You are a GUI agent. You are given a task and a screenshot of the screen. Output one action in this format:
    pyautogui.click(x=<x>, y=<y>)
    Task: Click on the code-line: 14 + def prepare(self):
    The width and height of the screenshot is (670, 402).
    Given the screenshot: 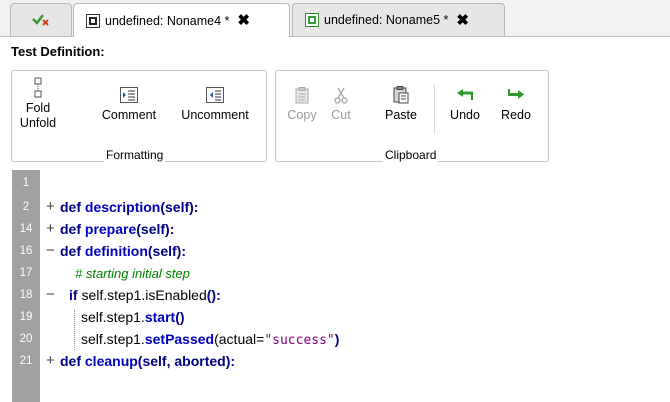 What is the action you would take?
    pyautogui.click(x=335, y=229)
    